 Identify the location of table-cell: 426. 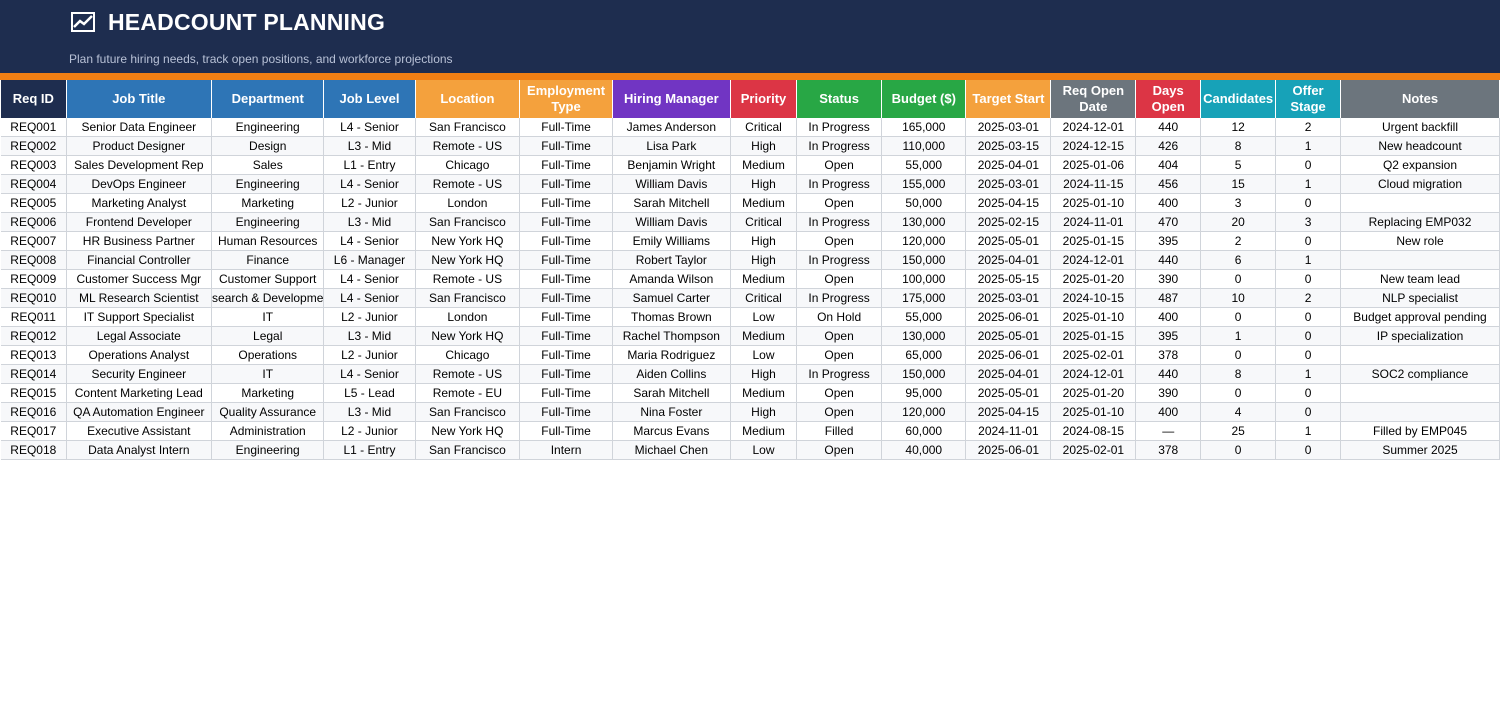
(1168, 146).